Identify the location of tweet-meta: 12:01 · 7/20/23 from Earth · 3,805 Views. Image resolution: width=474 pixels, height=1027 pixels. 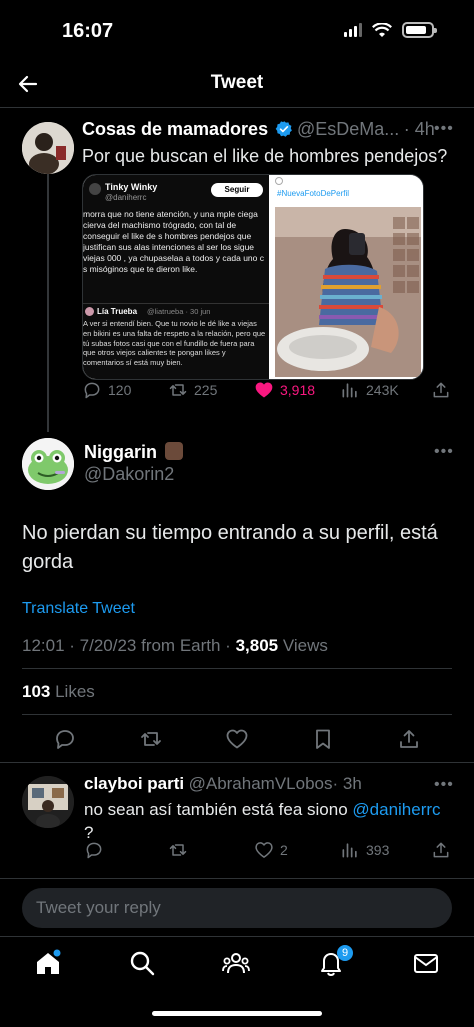
(175, 646).